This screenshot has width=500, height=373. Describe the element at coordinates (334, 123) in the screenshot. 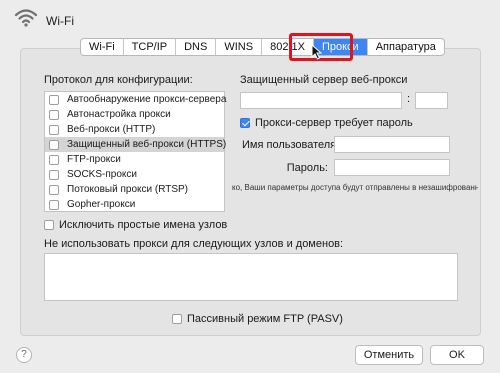

I see `requires-password-label: Прокси-сервер требует пароль` at that location.